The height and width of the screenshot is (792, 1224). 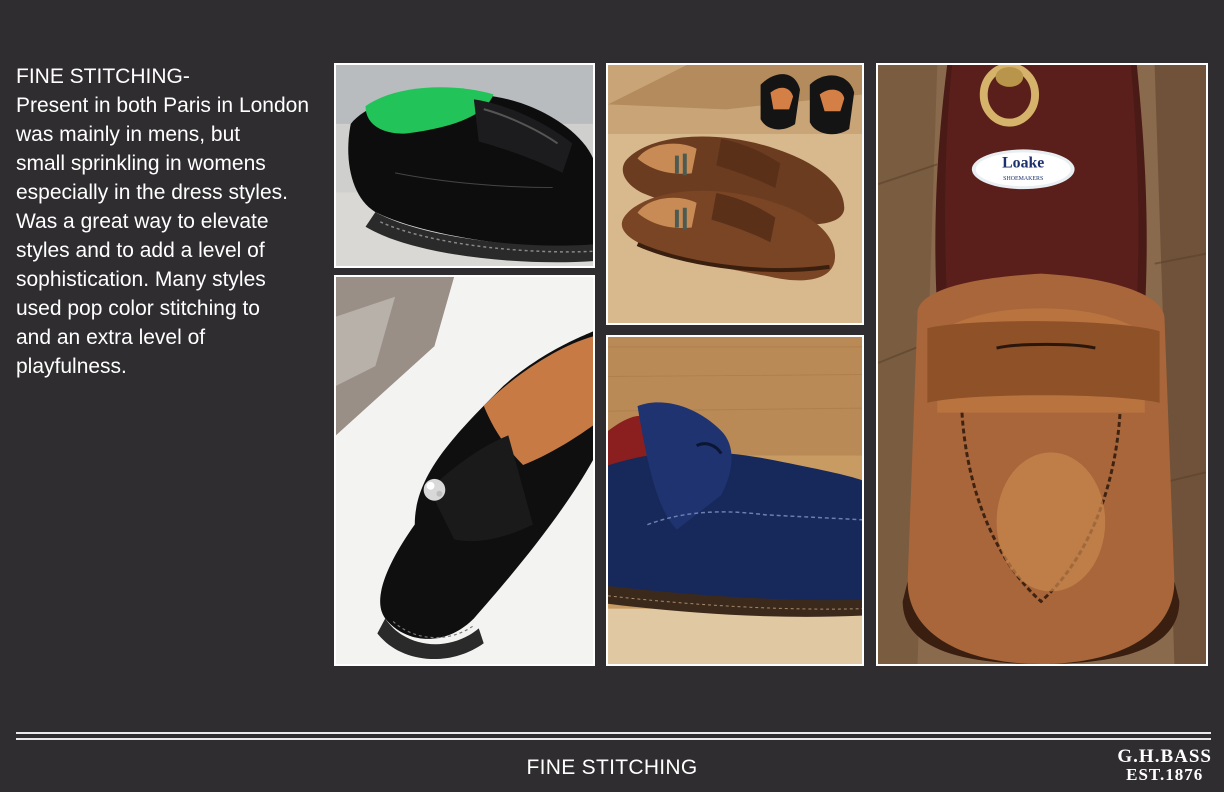 I want to click on footer-rule-bottom, so click(x=613, y=739).